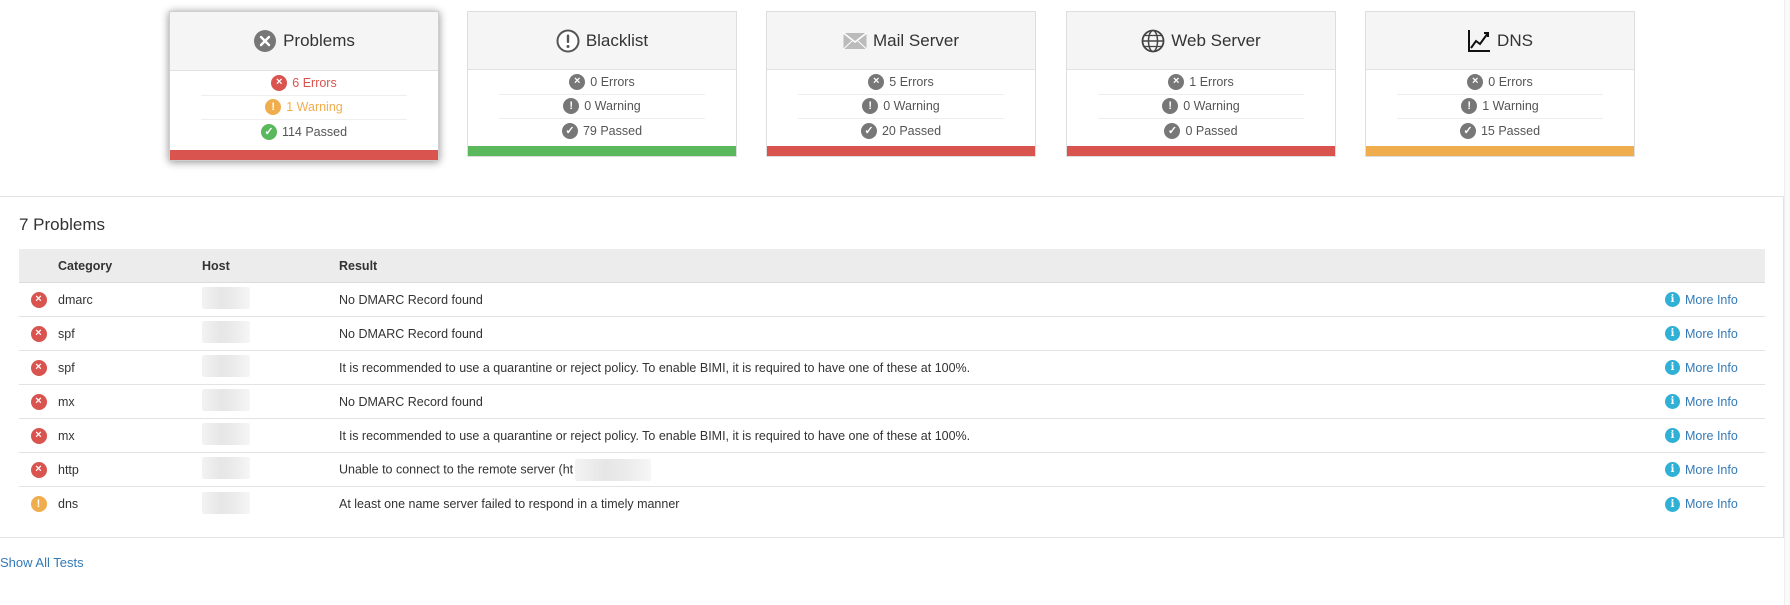  Describe the element at coordinates (130, 266) in the screenshot. I see `column-header-category: Category` at that location.